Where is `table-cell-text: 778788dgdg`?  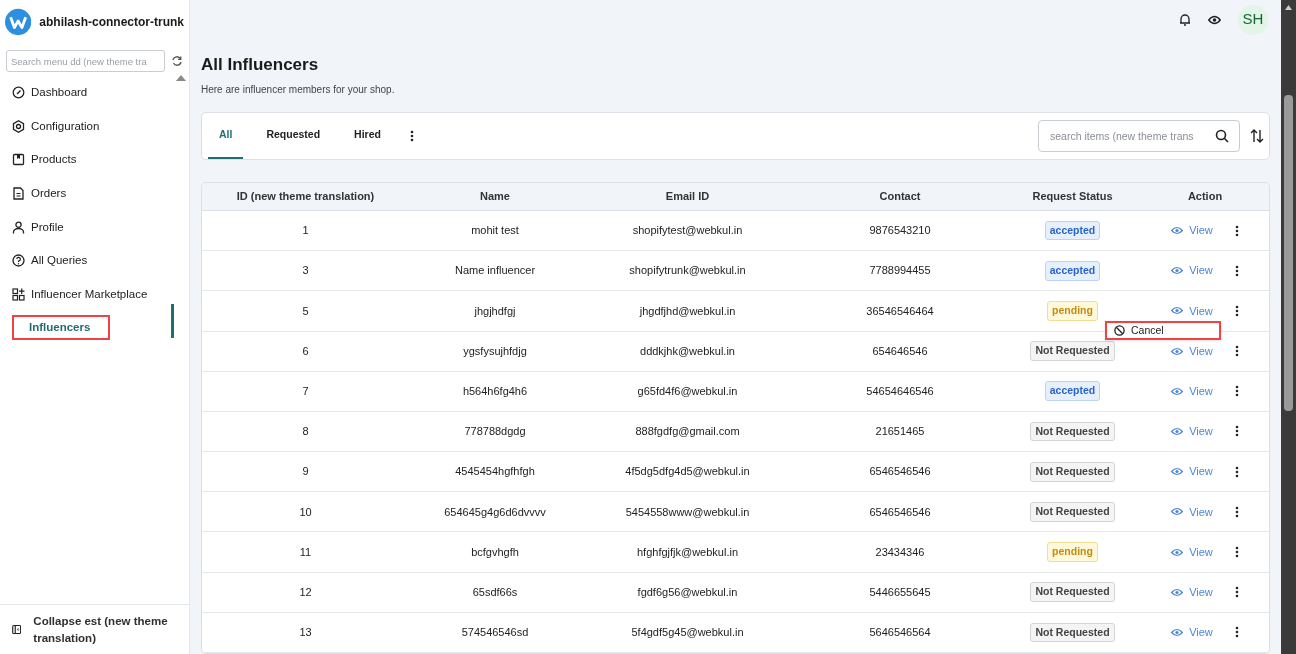
table-cell-text: 778788dgdg is located at coordinates (495, 432).